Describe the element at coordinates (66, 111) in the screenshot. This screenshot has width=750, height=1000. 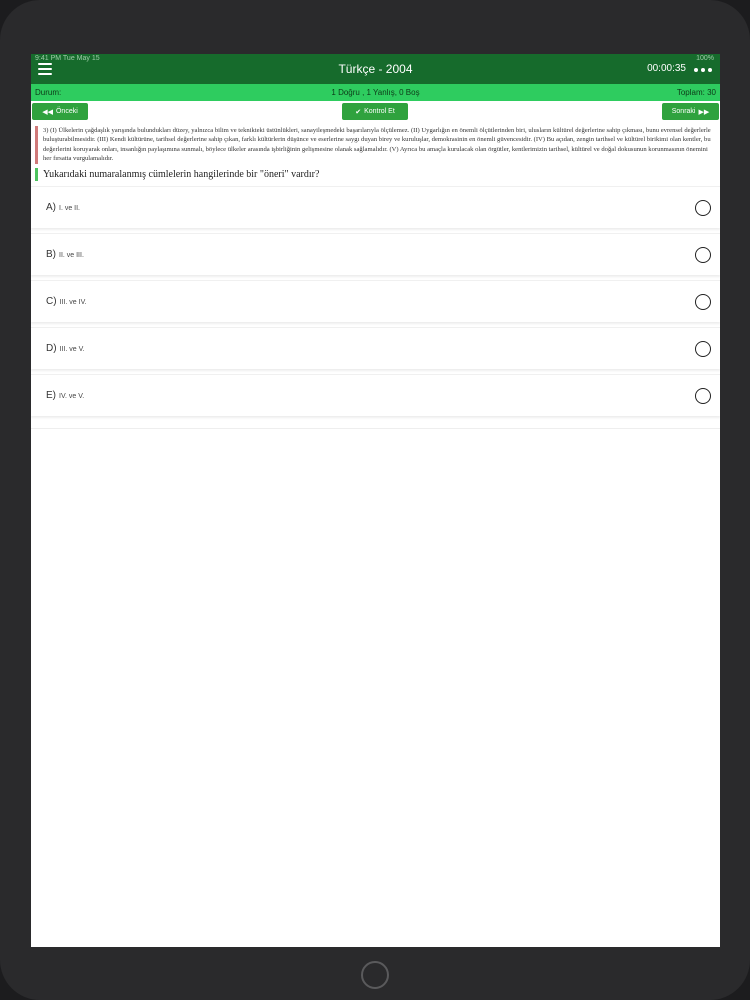
I see `previous-button-label: Önceki` at that location.